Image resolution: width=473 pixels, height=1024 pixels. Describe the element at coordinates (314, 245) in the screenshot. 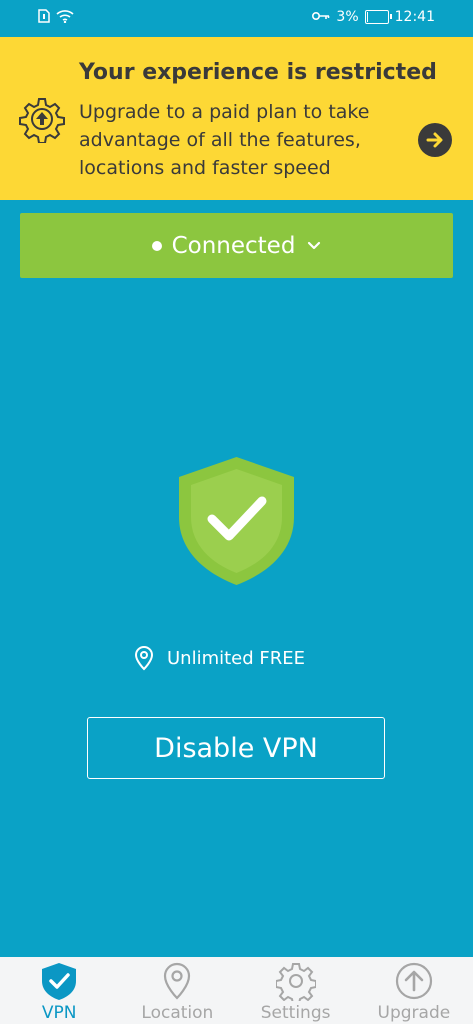

I see `chevron-down-icon` at that location.